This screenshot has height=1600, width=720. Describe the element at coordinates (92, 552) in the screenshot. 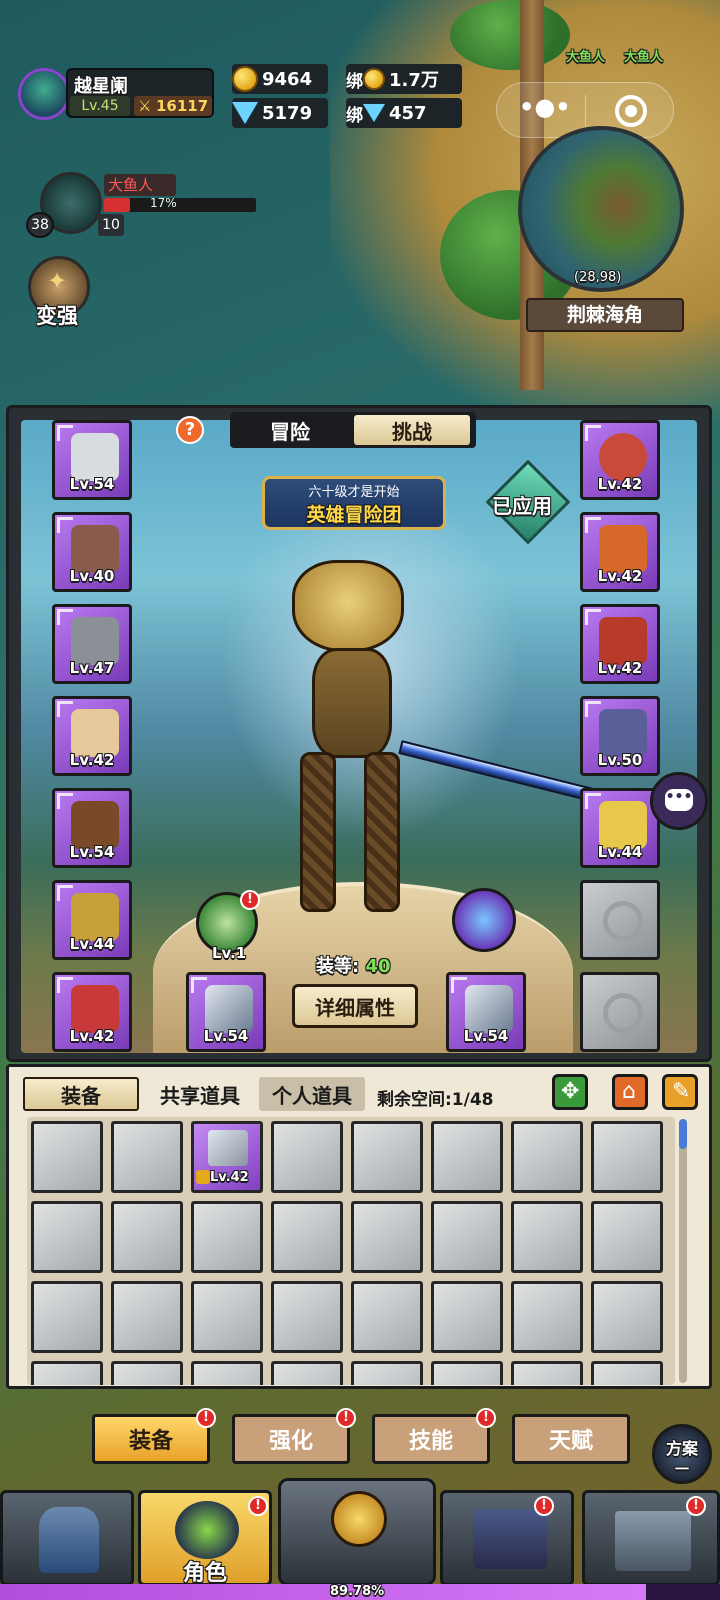

I see `equip-slot-necklace: Lv.40` at that location.